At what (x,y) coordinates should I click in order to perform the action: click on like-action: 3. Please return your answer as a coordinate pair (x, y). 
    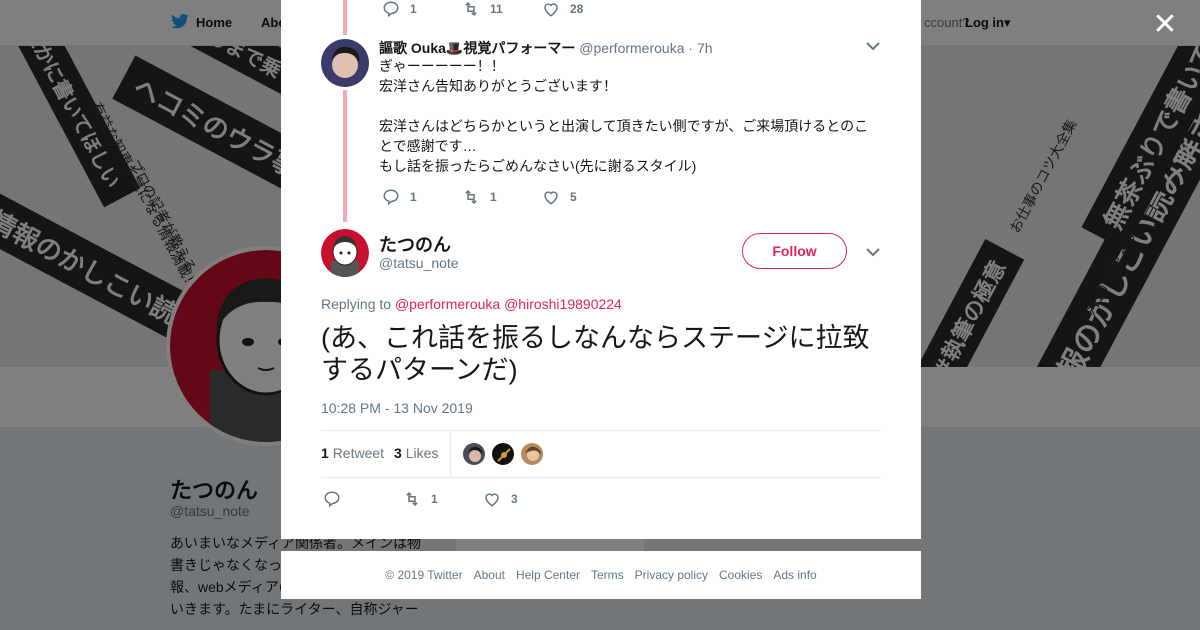
    Looking at the image, I should click on (523, 499).